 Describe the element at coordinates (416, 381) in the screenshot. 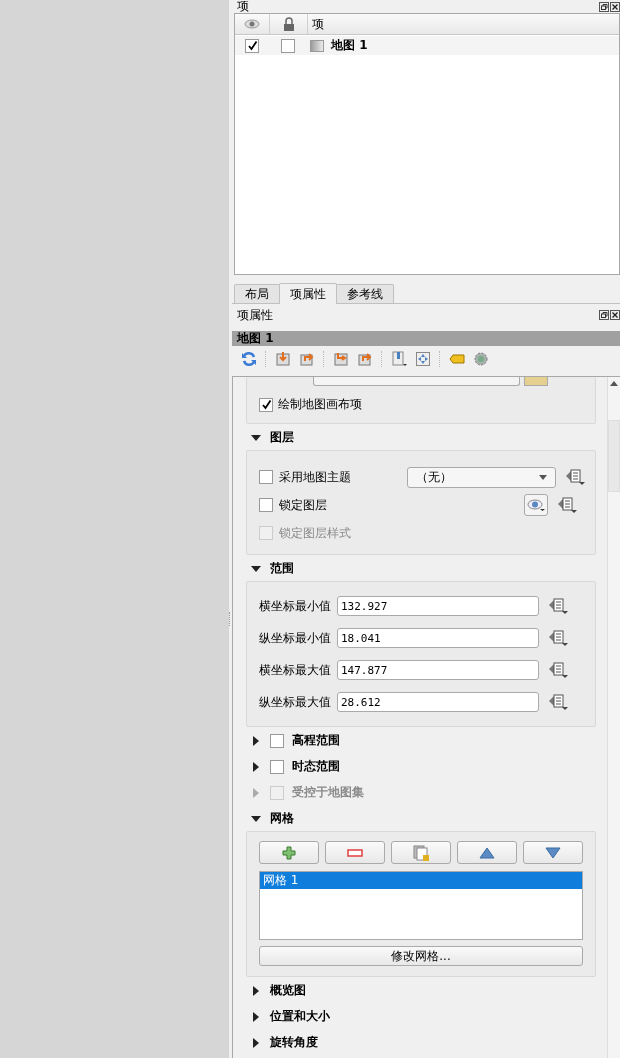

I see `input-field` at that location.